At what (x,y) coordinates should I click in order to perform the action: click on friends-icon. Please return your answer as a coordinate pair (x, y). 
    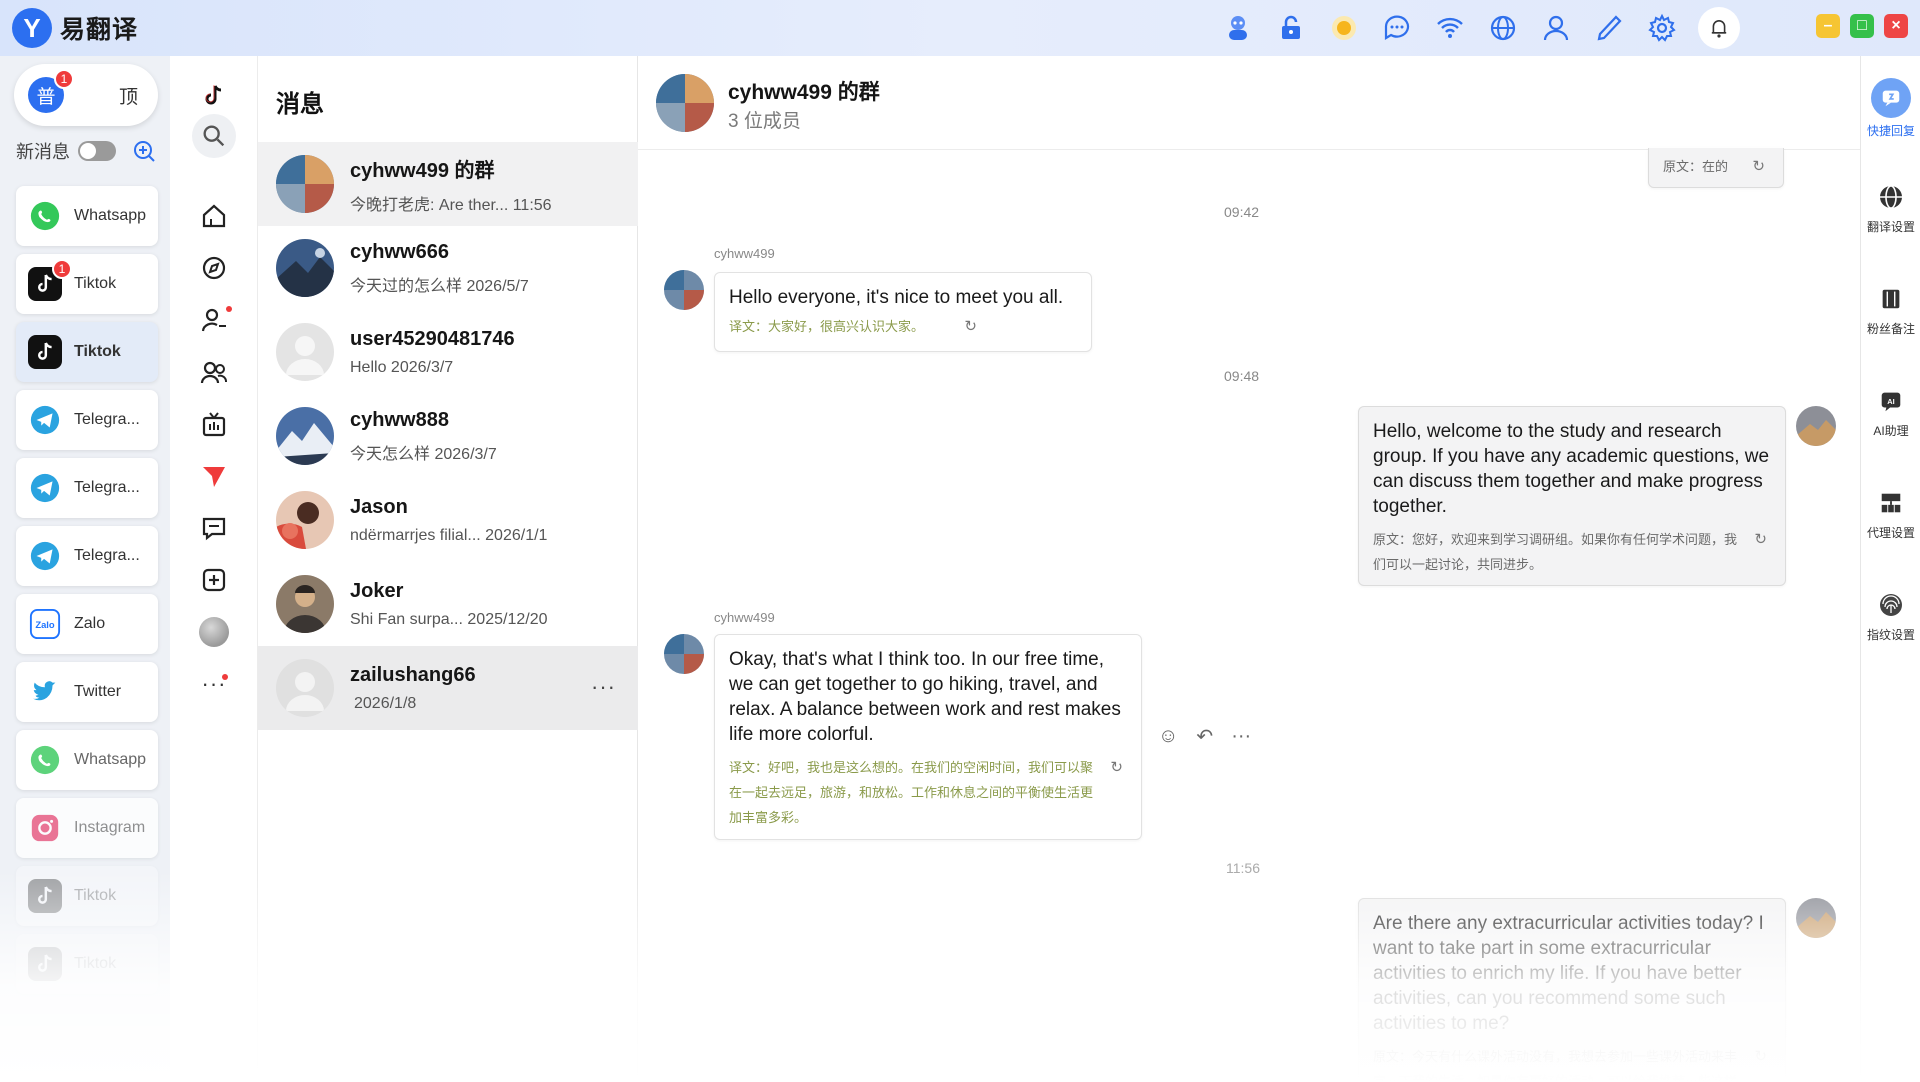
    Looking at the image, I should click on (214, 372).